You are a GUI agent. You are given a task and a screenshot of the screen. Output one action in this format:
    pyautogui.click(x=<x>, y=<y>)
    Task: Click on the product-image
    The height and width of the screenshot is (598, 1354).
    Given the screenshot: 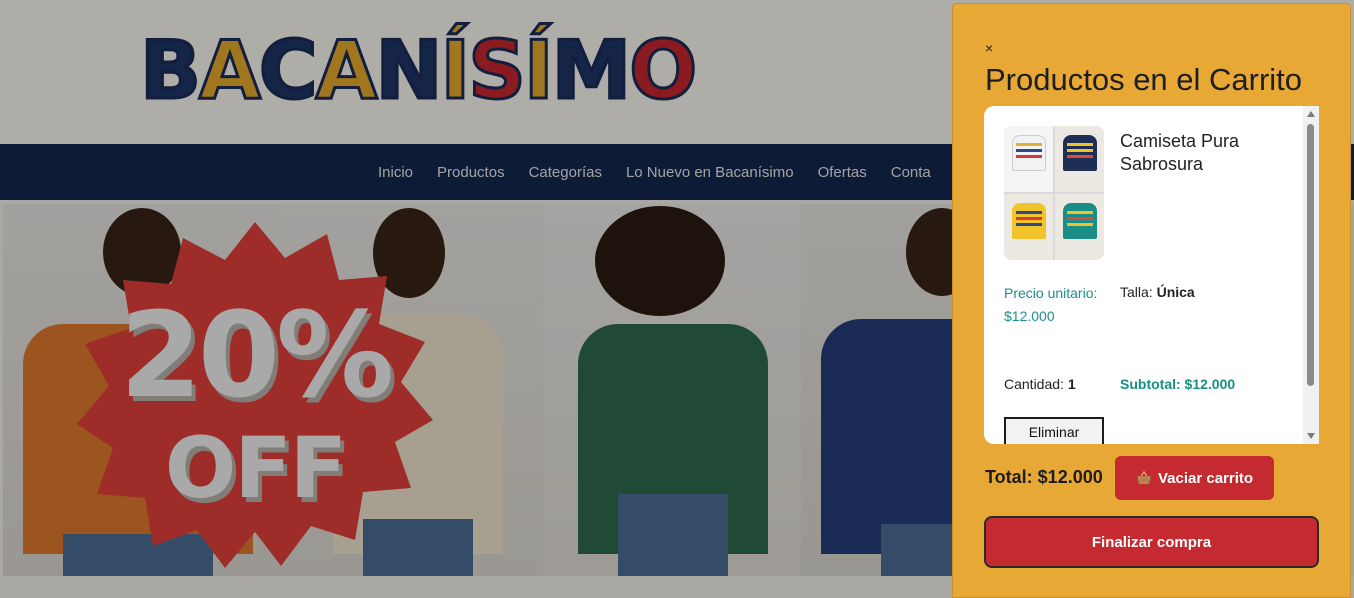 What is the action you would take?
    pyautogui.click(x=1054, y=193)
    